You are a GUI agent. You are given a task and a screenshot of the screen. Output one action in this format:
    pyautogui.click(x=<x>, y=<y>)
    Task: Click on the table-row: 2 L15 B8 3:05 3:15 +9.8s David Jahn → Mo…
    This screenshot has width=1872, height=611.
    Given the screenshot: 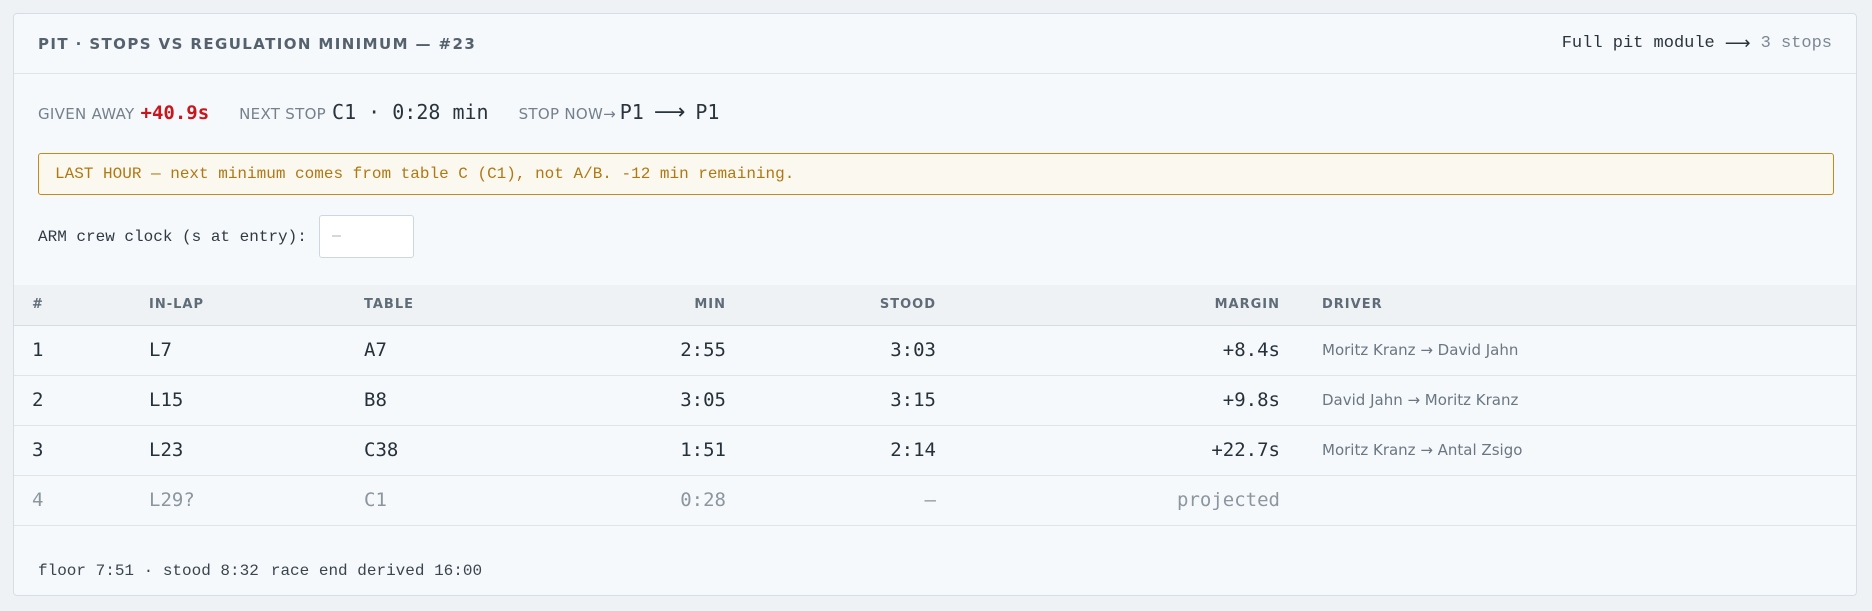 What is the action you would take?
    pyautogui.click(x=935, y=401)
    